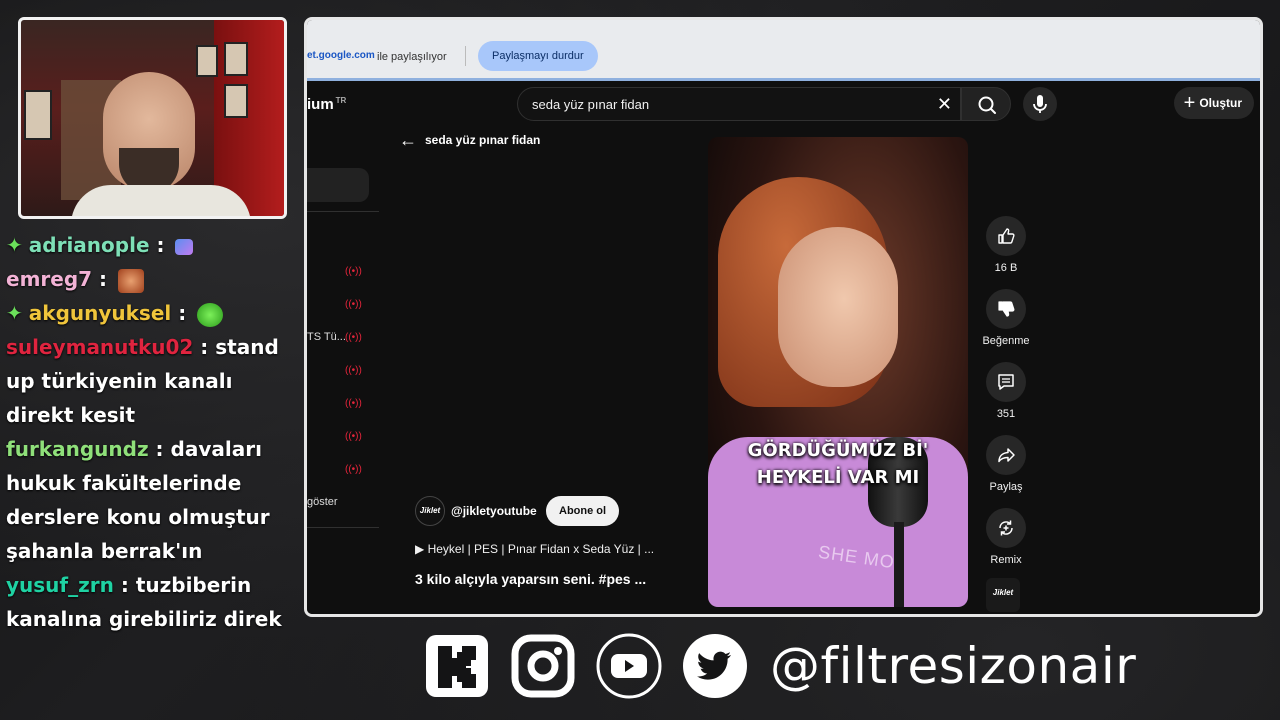 The image size is (1280, 720). I want to click on shorts-video-player: SHE MO GÖRDÜĞÜMÜZ Bİ' HEYKELİ VAR MI, so click(838, 372).